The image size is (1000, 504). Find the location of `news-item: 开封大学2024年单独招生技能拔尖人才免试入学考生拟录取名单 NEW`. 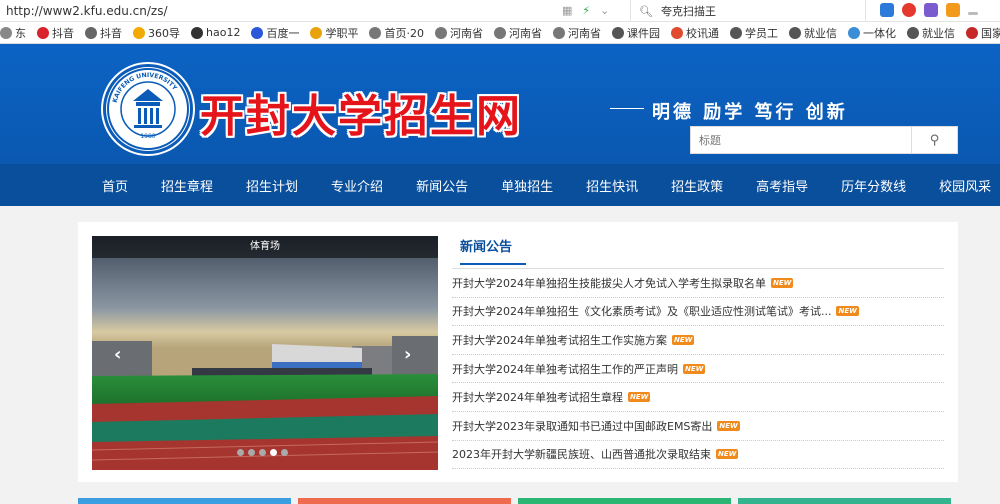

news-item: 开封大学2024年单独招生技能拔尖人才免试入学考生拟录取名单 NEW is located at coordinates (698, 283).